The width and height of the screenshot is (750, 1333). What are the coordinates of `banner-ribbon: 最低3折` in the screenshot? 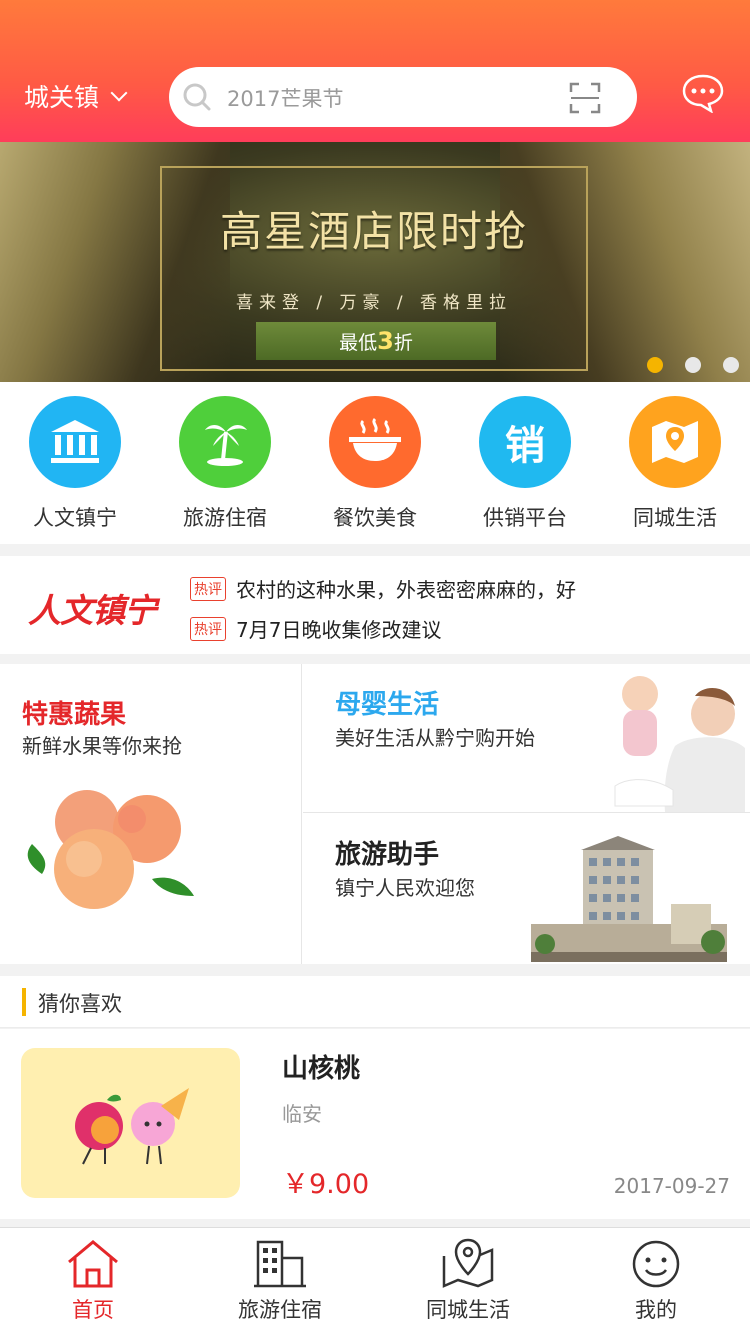 It's located at (376, 341).